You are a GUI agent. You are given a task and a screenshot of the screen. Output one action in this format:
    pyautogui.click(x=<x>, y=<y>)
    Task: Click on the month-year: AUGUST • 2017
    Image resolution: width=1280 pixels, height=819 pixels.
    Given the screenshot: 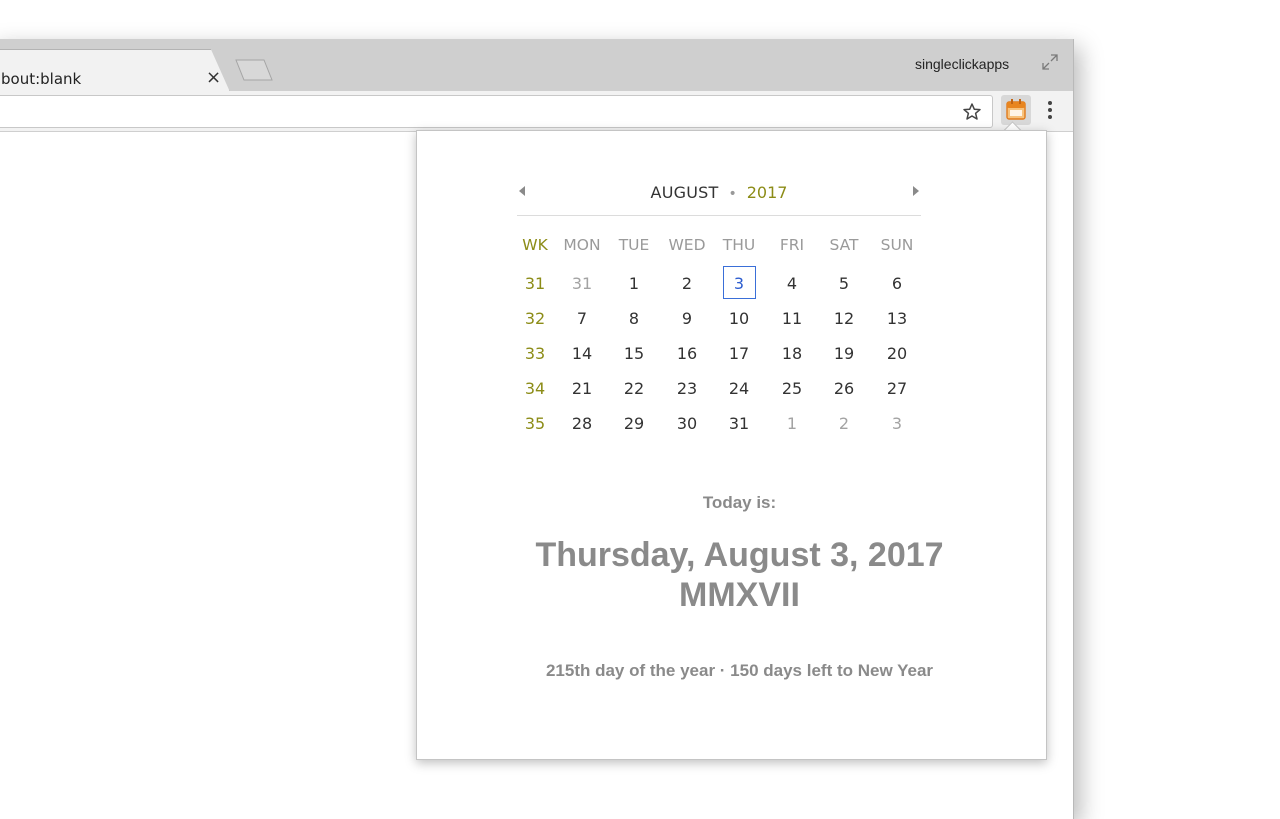 What is the action you would take?
    pyautogui.click(x=719, y=192)
    